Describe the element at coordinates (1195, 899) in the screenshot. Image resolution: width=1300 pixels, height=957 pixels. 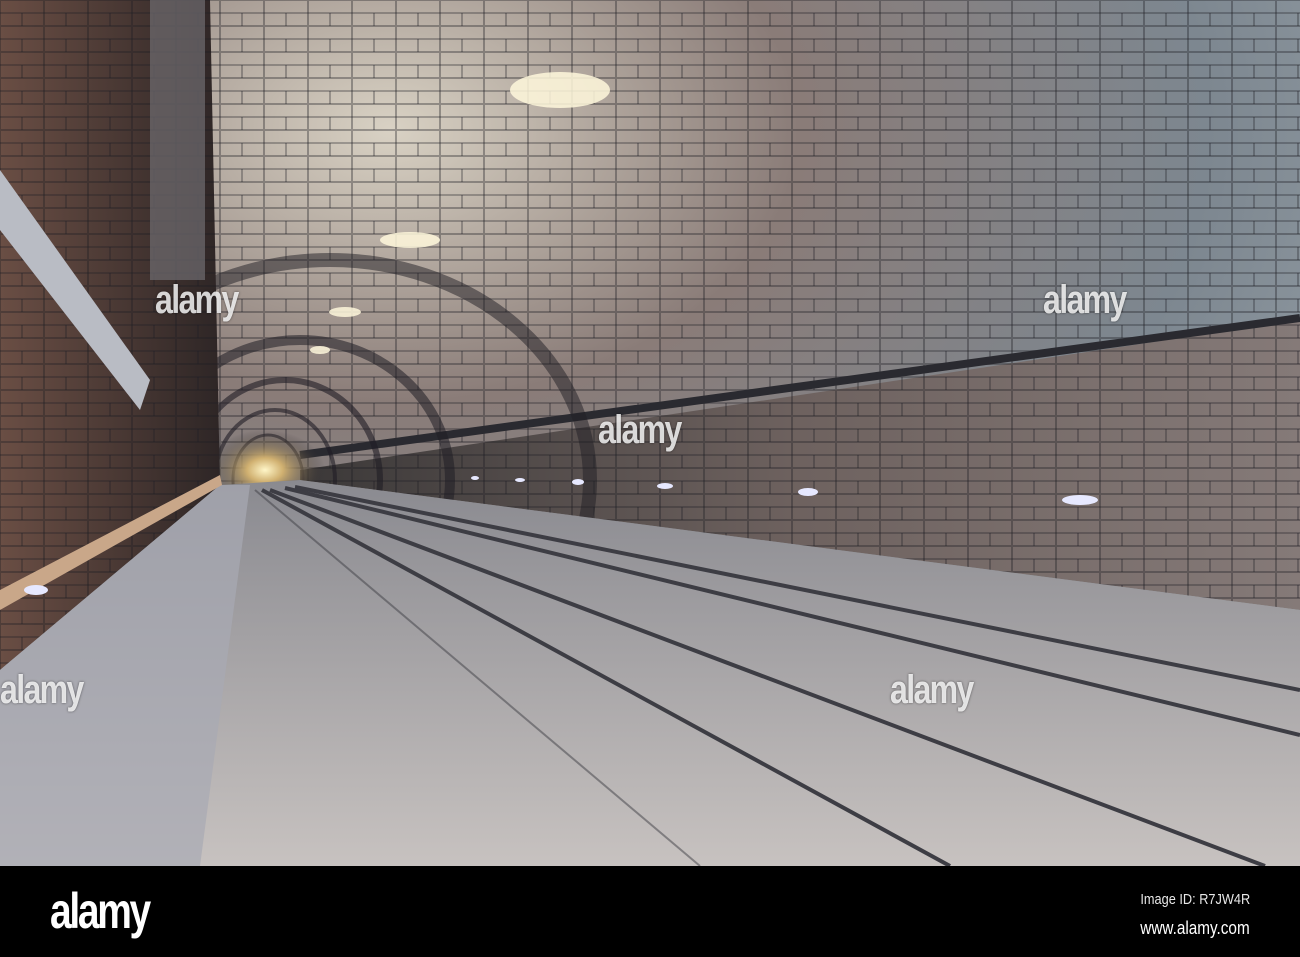
I see `image-id: Image ID: R7JW4R` at that location.